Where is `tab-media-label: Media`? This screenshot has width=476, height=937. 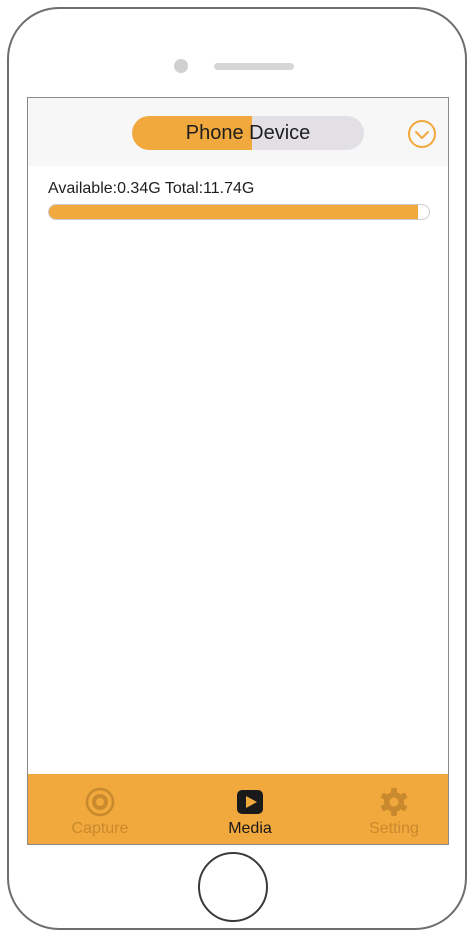 tab-media-label: Media is located at coordinates (250, 828).